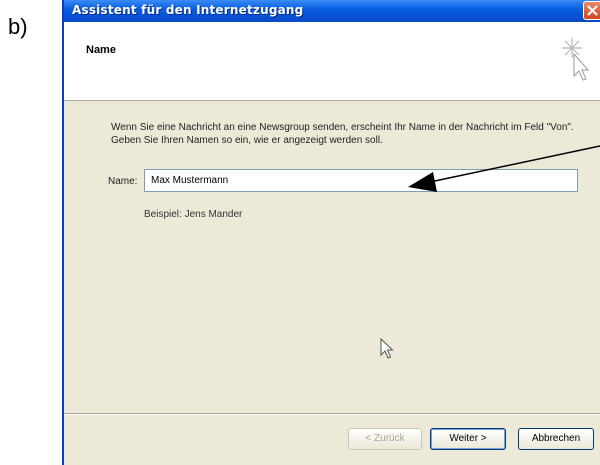  I want to click on annotation-arrow, so click(504, 168).